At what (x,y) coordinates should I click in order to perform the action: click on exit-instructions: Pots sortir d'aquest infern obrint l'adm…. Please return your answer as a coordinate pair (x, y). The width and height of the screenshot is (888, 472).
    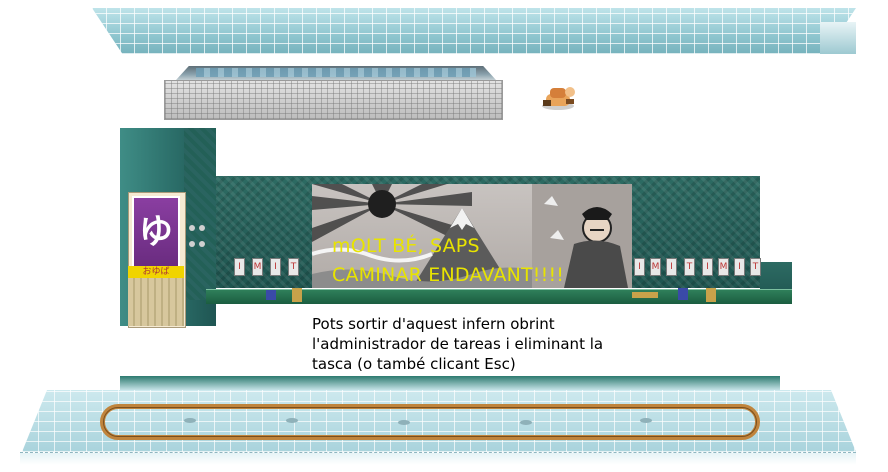
    Looking at the image, I should click on (458, 344).